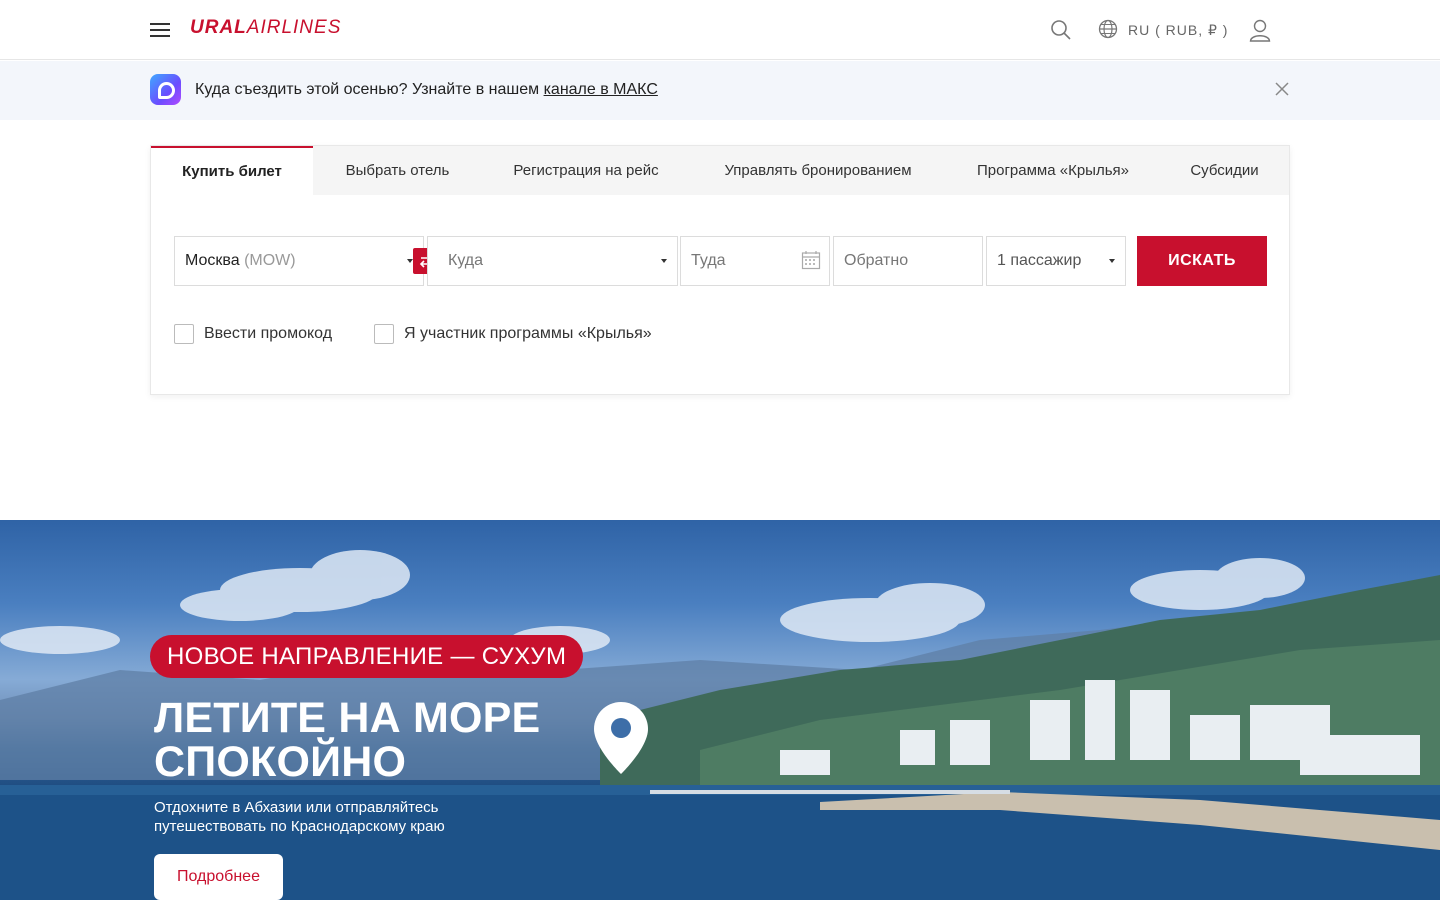 This screenshot has width=1440, height=900. I want to click on return-date-field: Обратно, so click(908, 261).